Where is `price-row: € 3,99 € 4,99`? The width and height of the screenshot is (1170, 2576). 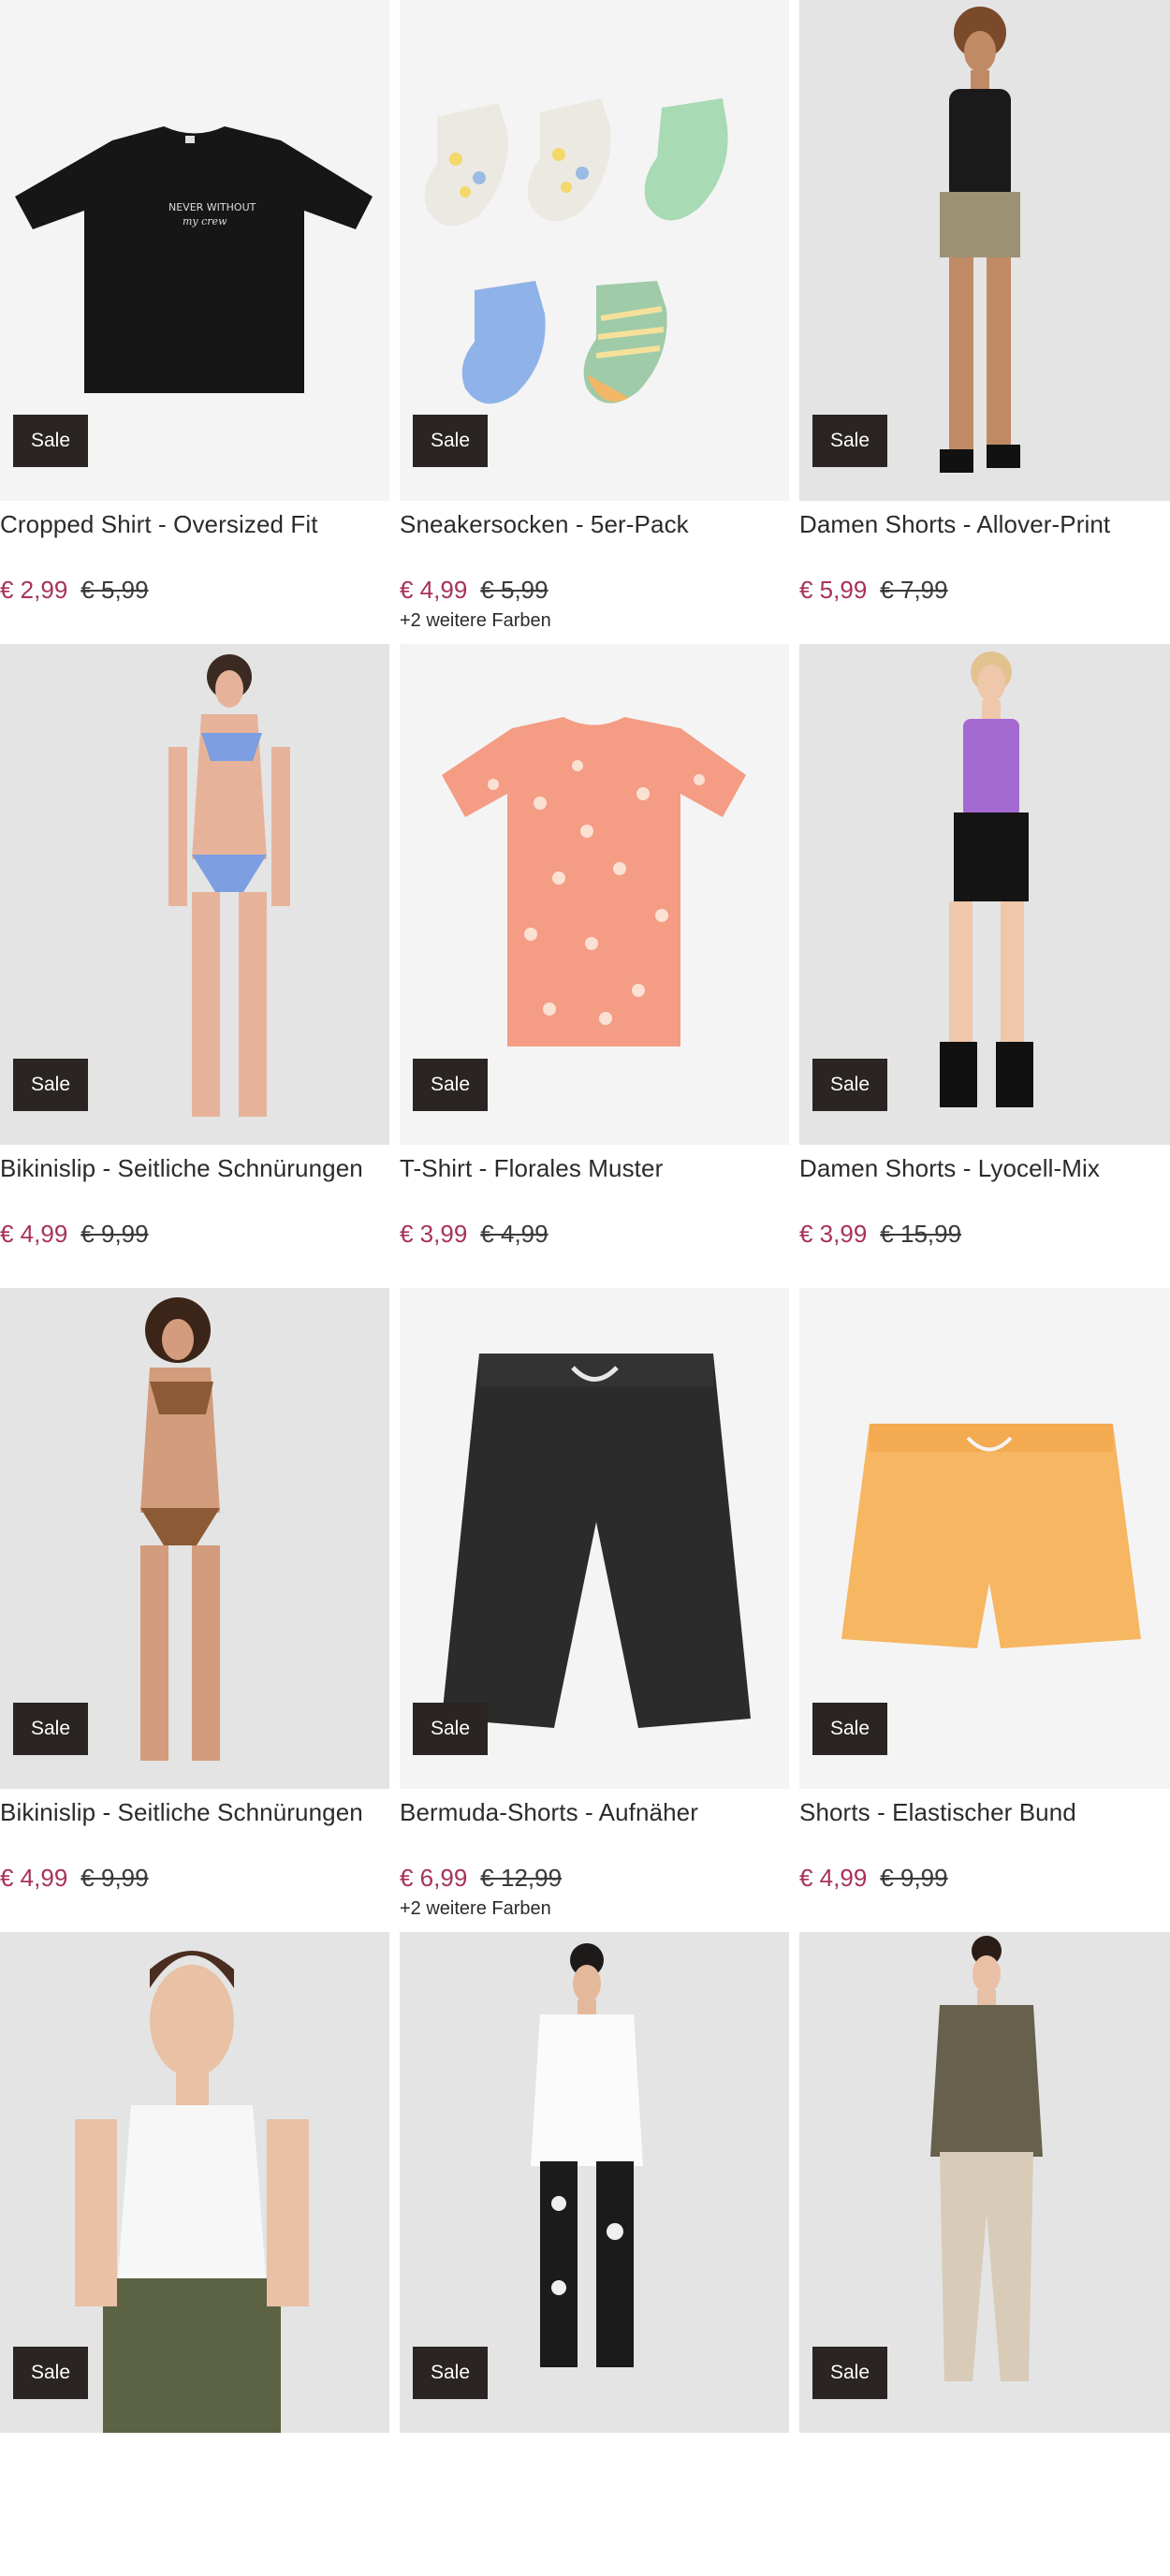 price-row: € 3,99 € 4,99 is located at coordinates (594, 1234).